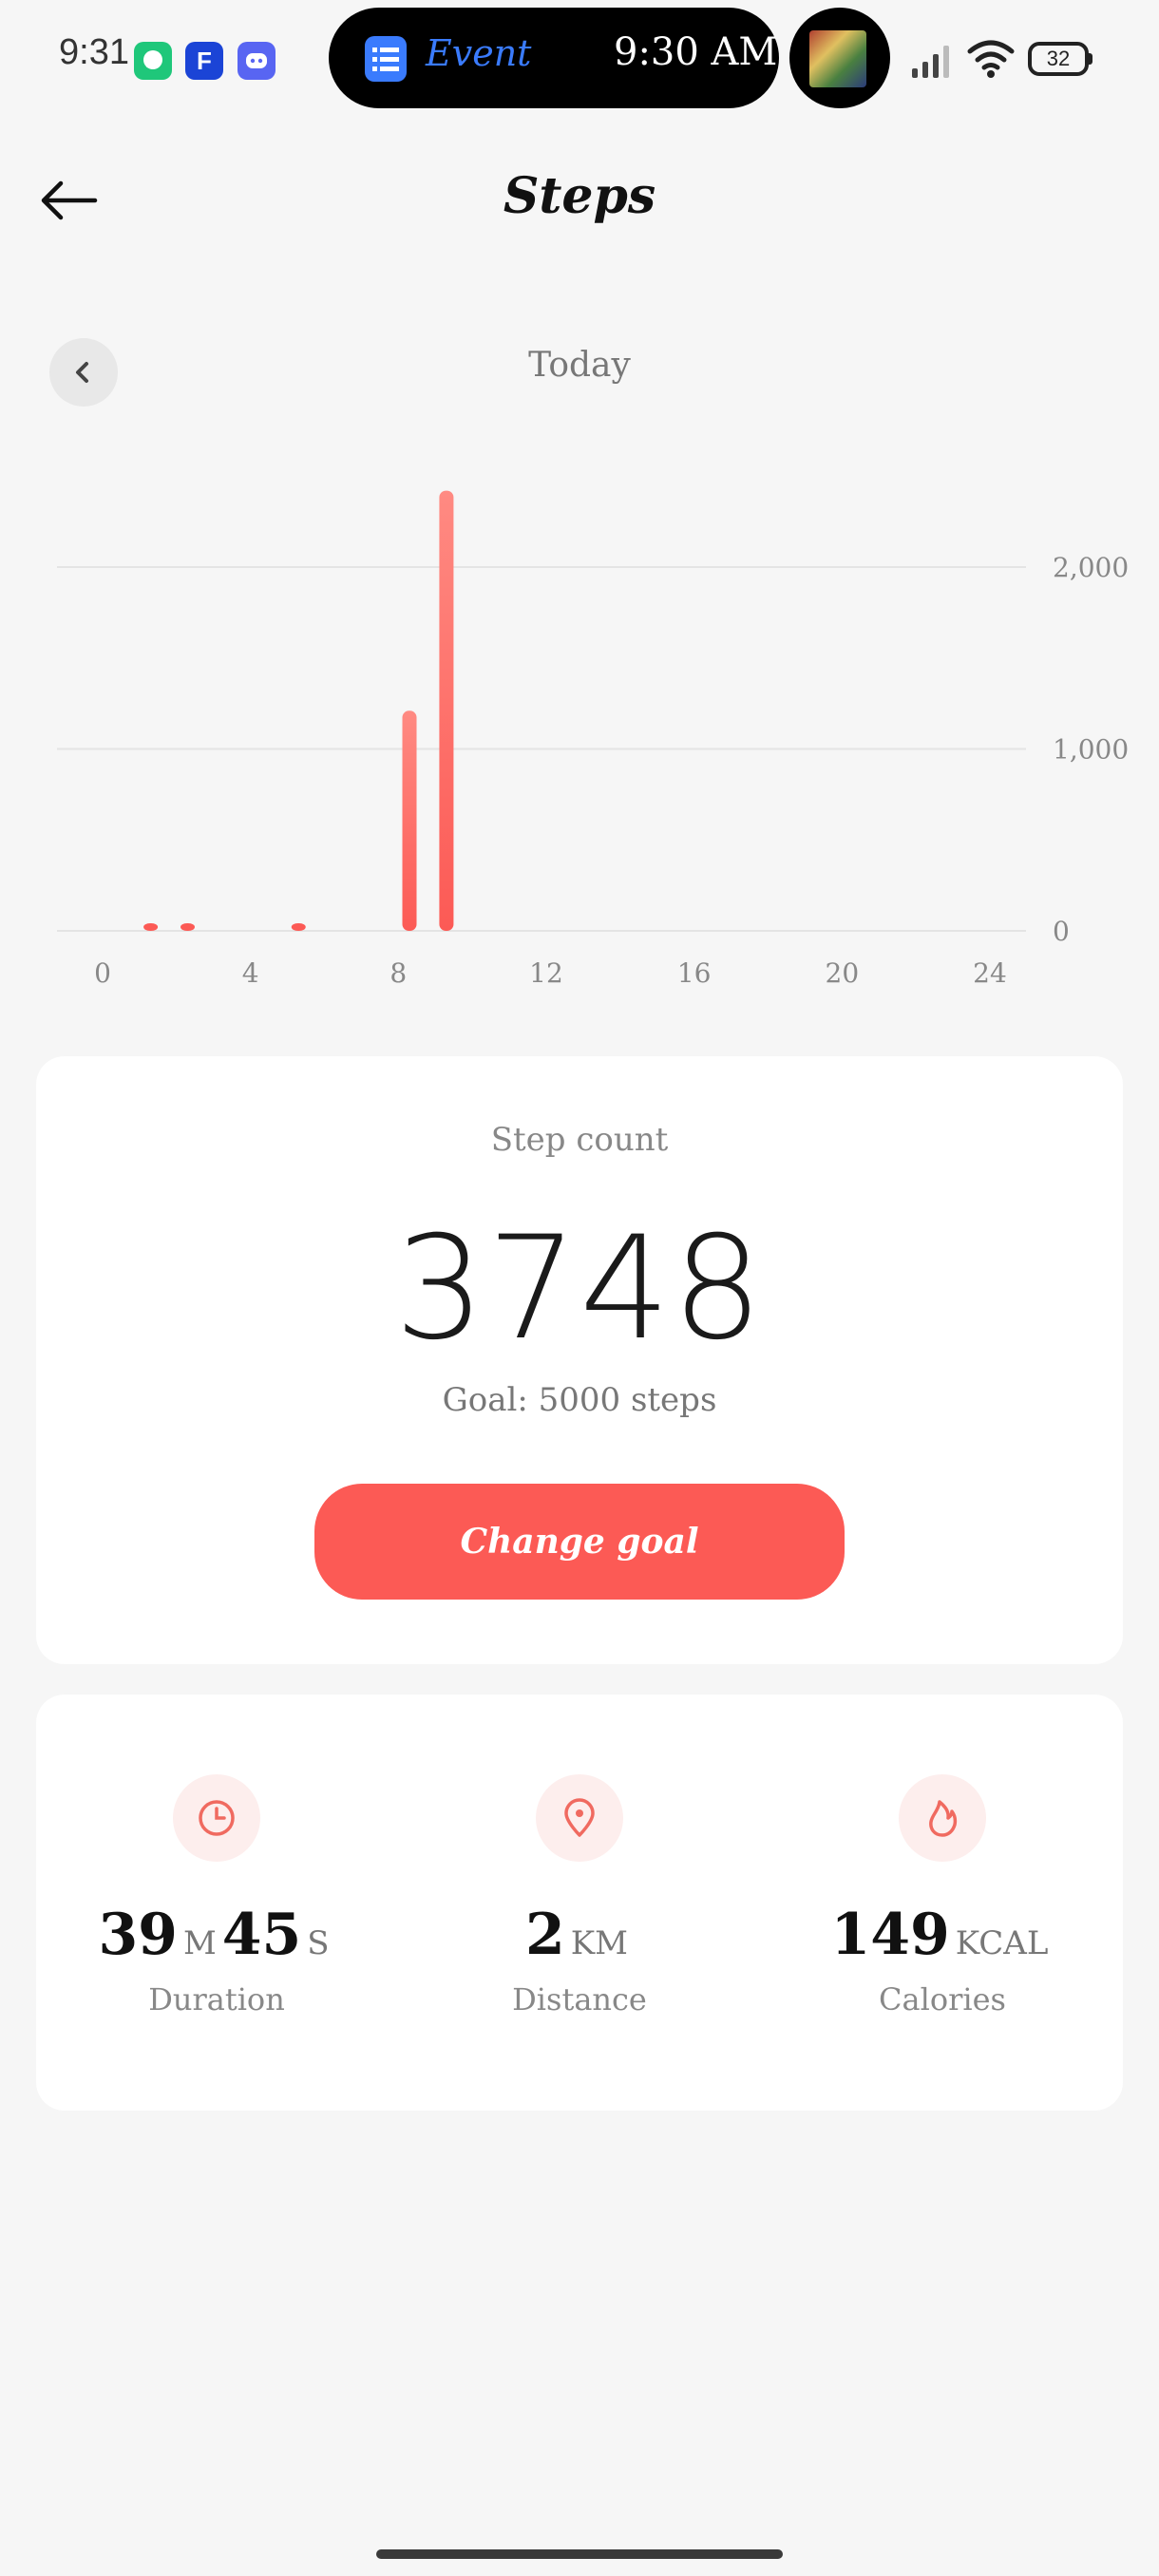 The width and height of the screenshot is (1159, 2576). What do you see at coordinates (579, 1400) in the screenshot?
I see `goal-text: Goal: 5000 steps` at bounding box center [579, 1400].